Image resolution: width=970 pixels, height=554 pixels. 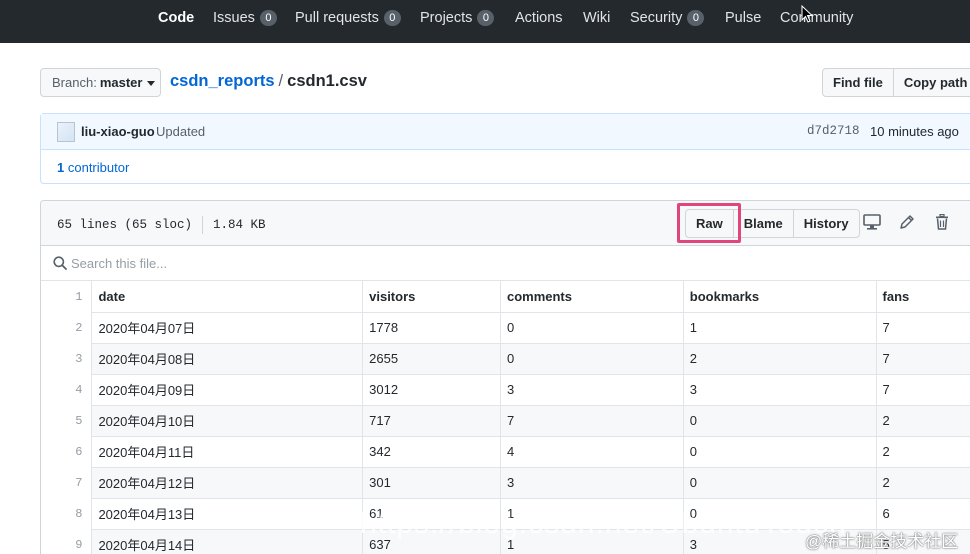 I want to click on history-button: History, so click(x=826, y=223).